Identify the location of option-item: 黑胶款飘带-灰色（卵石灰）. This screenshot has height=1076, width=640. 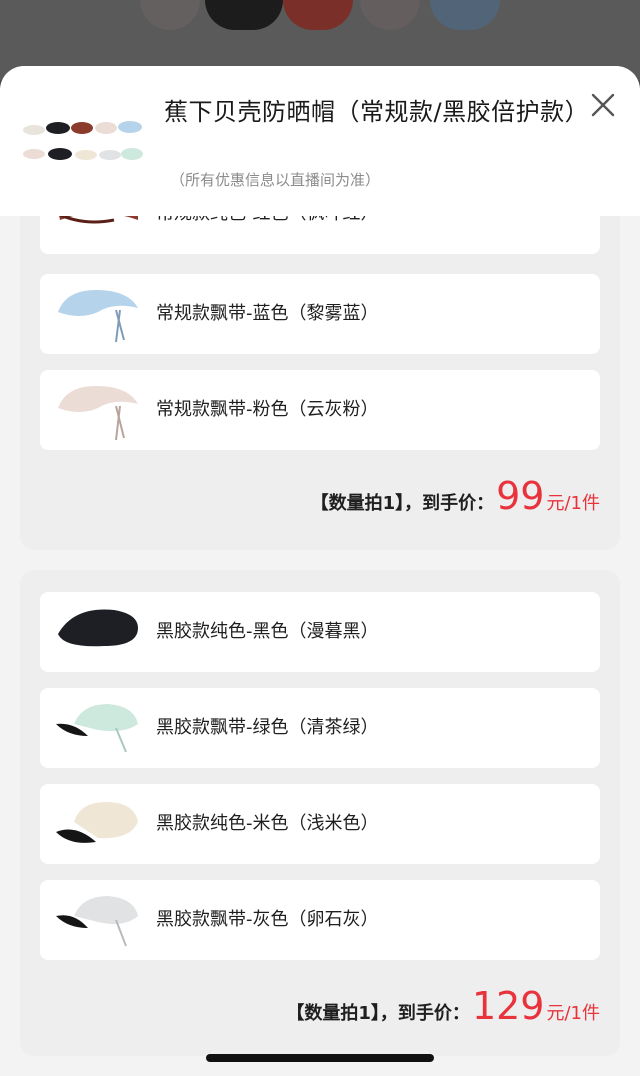
(320, 920).